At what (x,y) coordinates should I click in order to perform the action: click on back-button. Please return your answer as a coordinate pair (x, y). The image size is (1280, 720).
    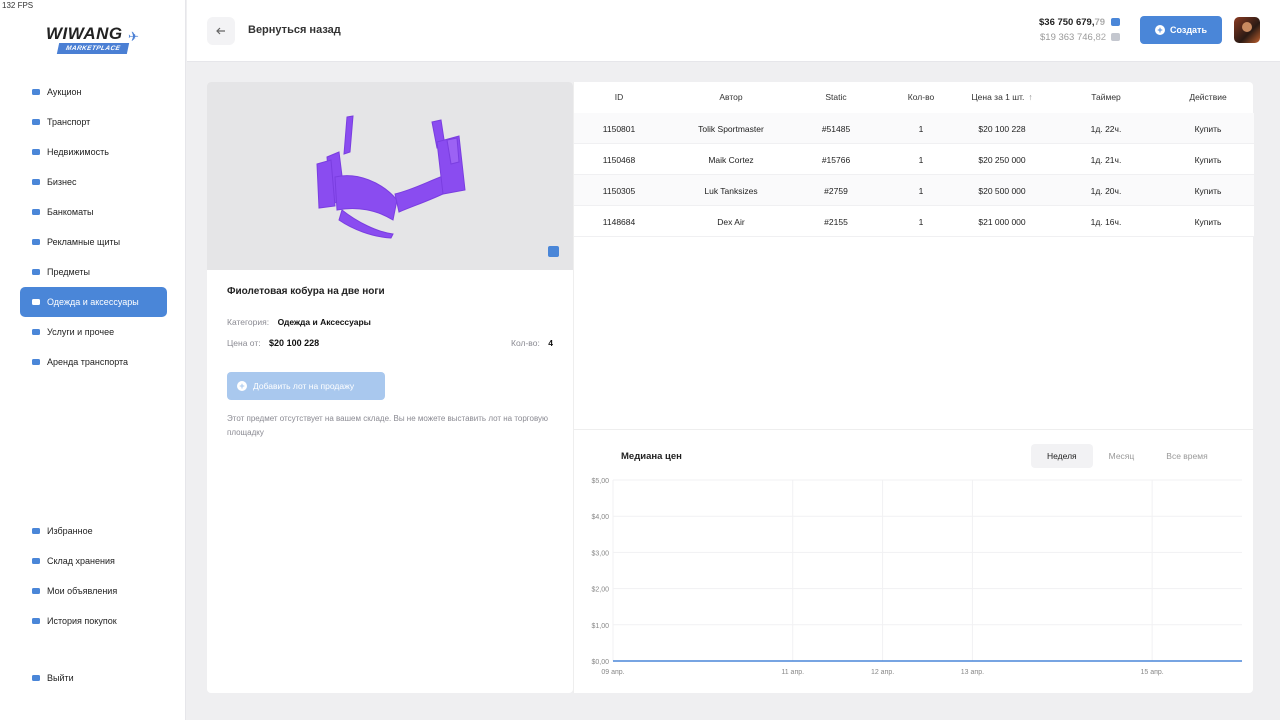
    Looking at the image, I should click on (221, 31).